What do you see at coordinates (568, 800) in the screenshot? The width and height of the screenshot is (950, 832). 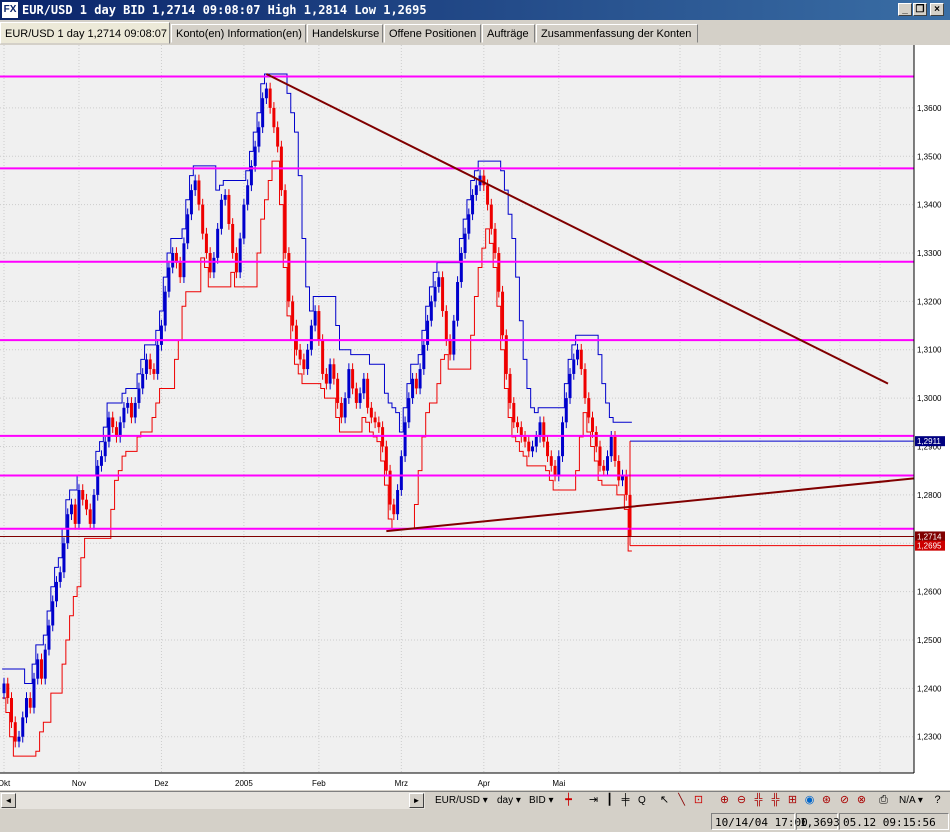 I see `candle-icon: ┿` at bounding box center [568, 800].